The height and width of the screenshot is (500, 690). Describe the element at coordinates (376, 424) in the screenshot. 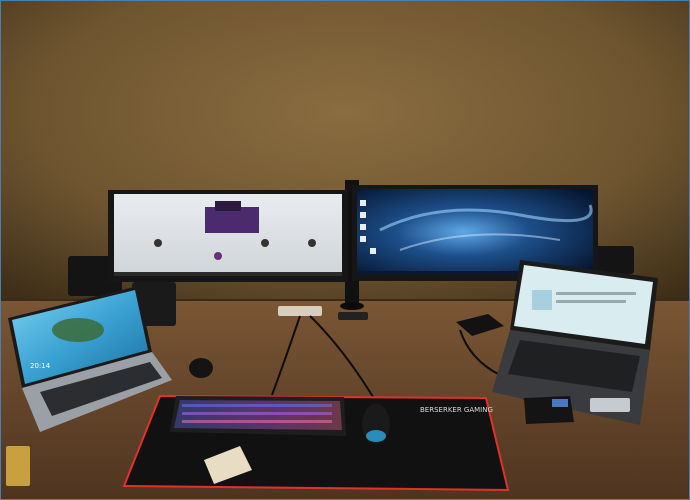

I see `gaming-mouse` at that location.